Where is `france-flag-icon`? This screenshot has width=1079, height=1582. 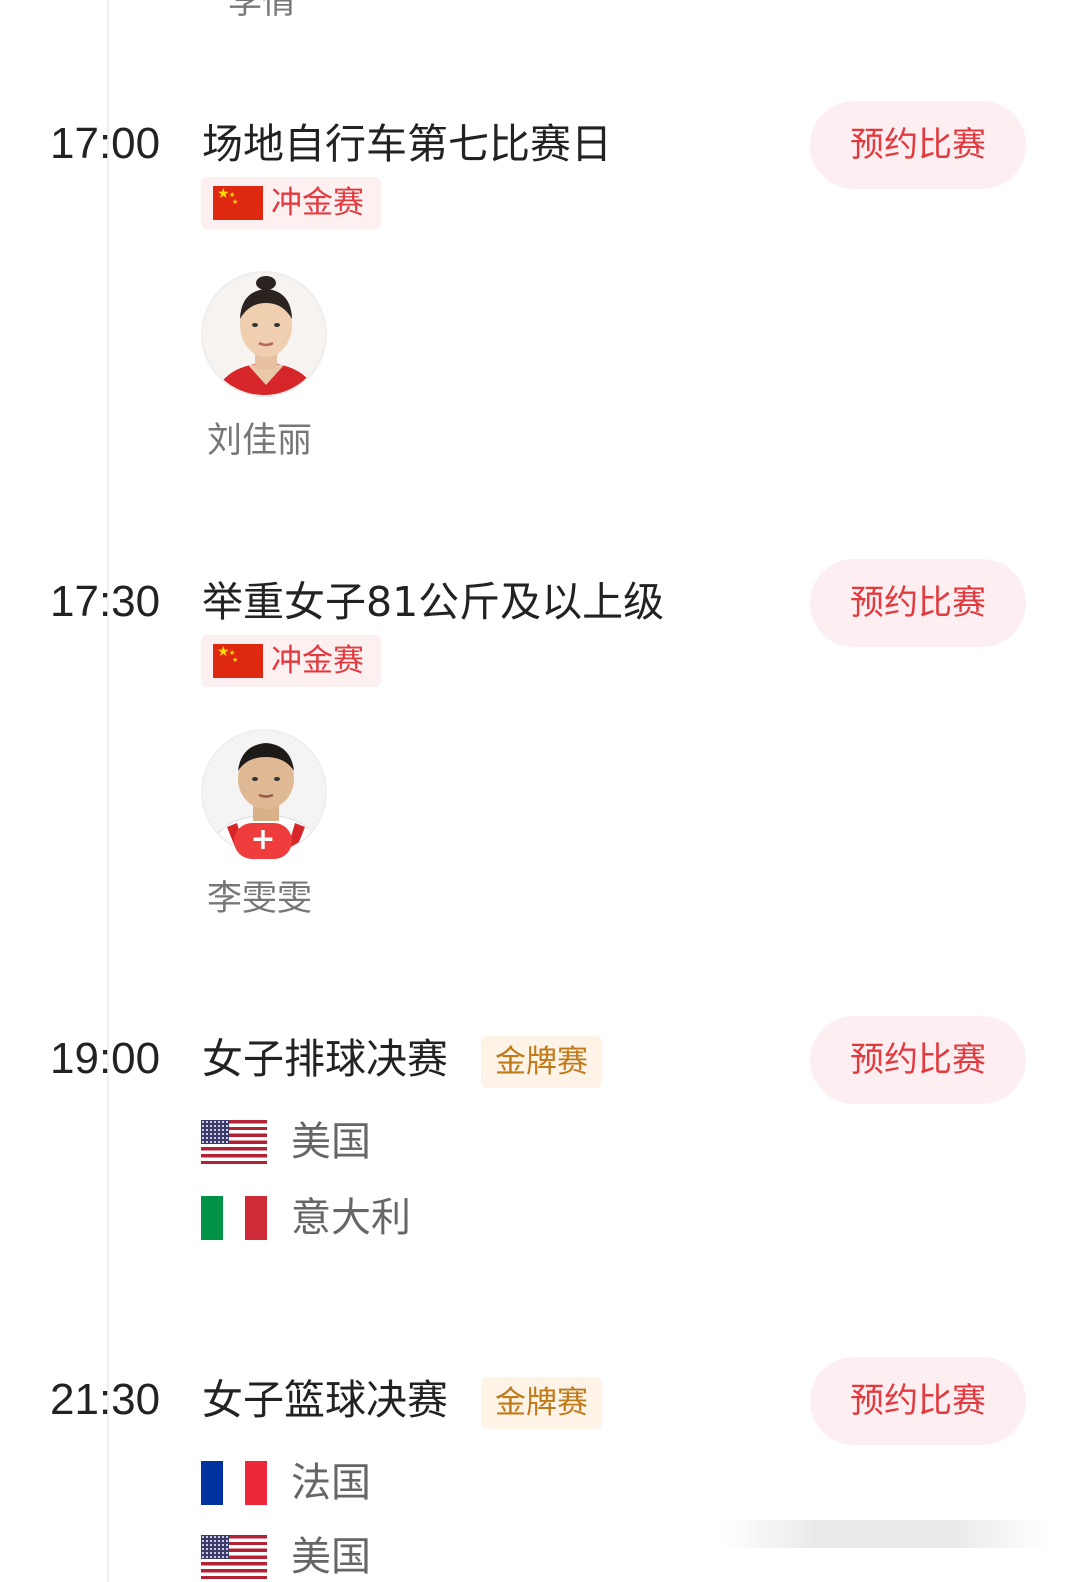
france-flag-icon is located at coordinates (234, 1483).